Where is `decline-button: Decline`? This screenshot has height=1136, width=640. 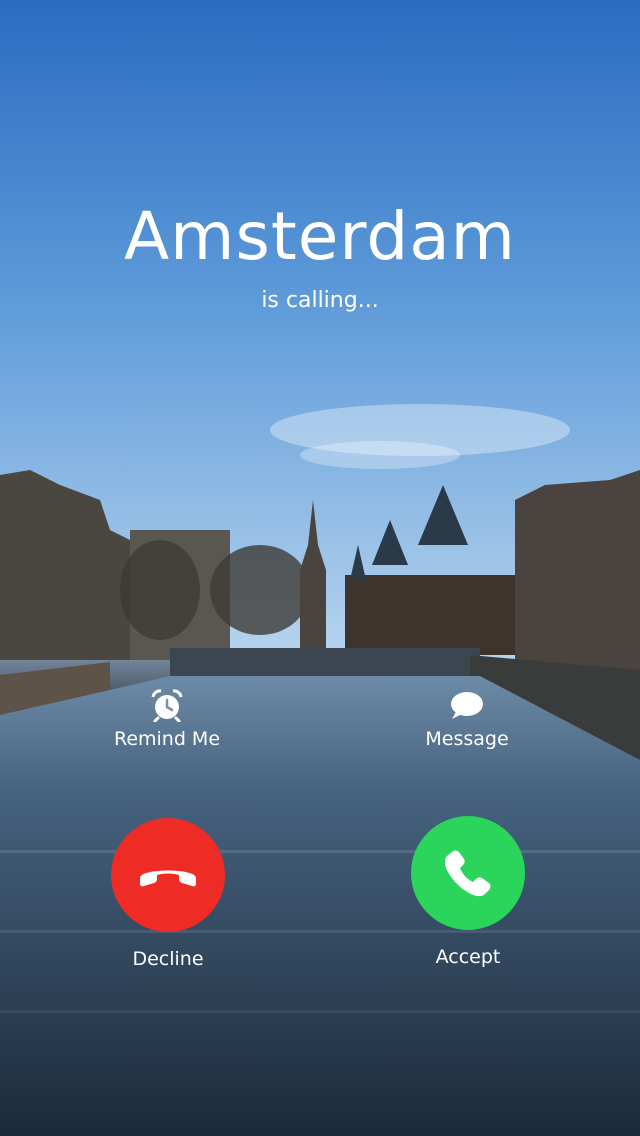
decline-button: Decline is located at coordinates (168, 894).